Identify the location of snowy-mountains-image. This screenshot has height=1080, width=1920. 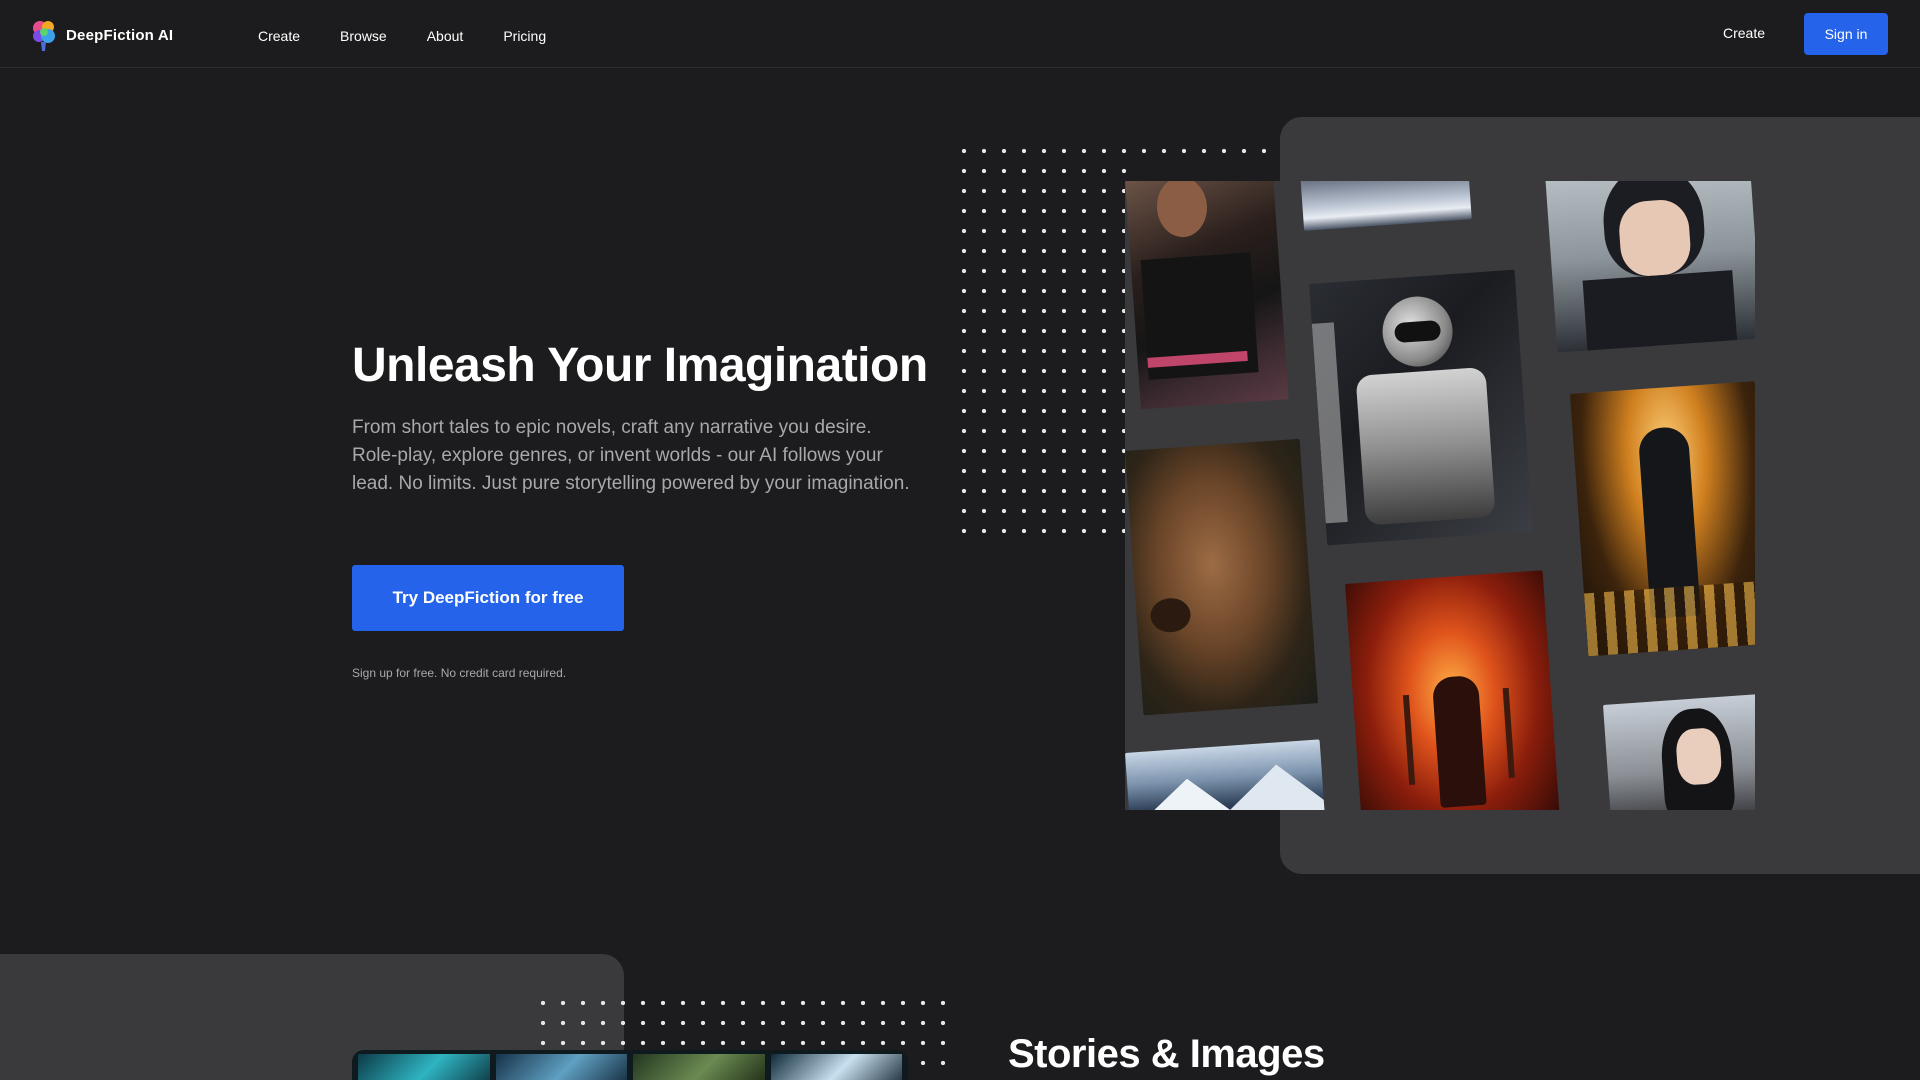
(1225, 774).